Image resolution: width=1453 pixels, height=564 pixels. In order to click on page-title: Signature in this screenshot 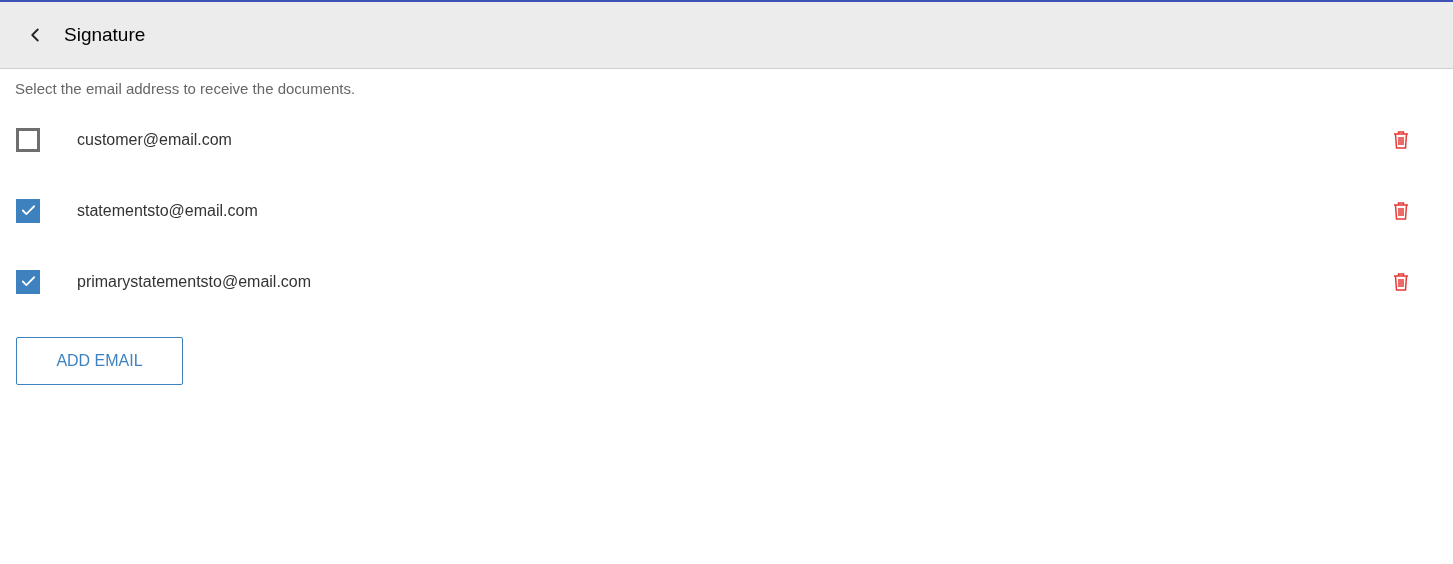, I will do `click(105, 34)`.